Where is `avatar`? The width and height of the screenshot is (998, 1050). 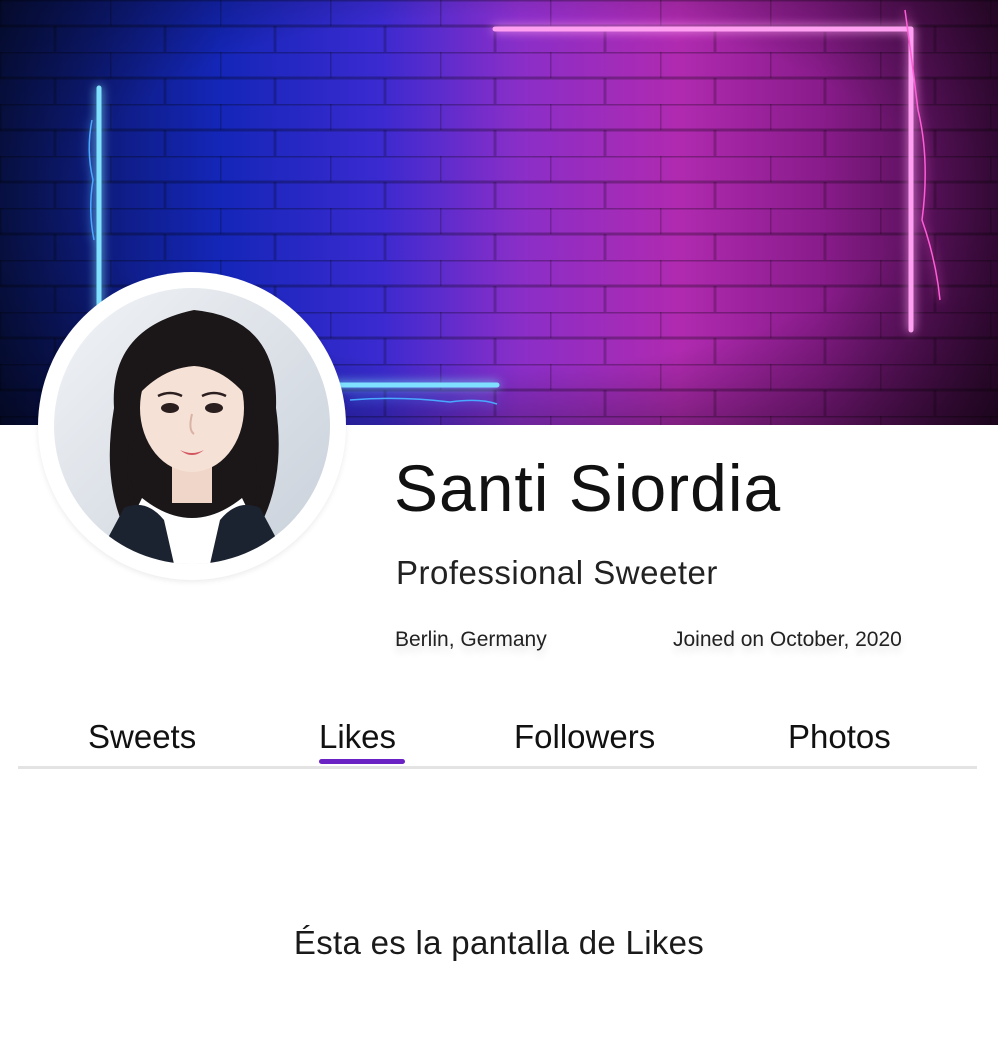
avatar is located at coordinates (192, 426).